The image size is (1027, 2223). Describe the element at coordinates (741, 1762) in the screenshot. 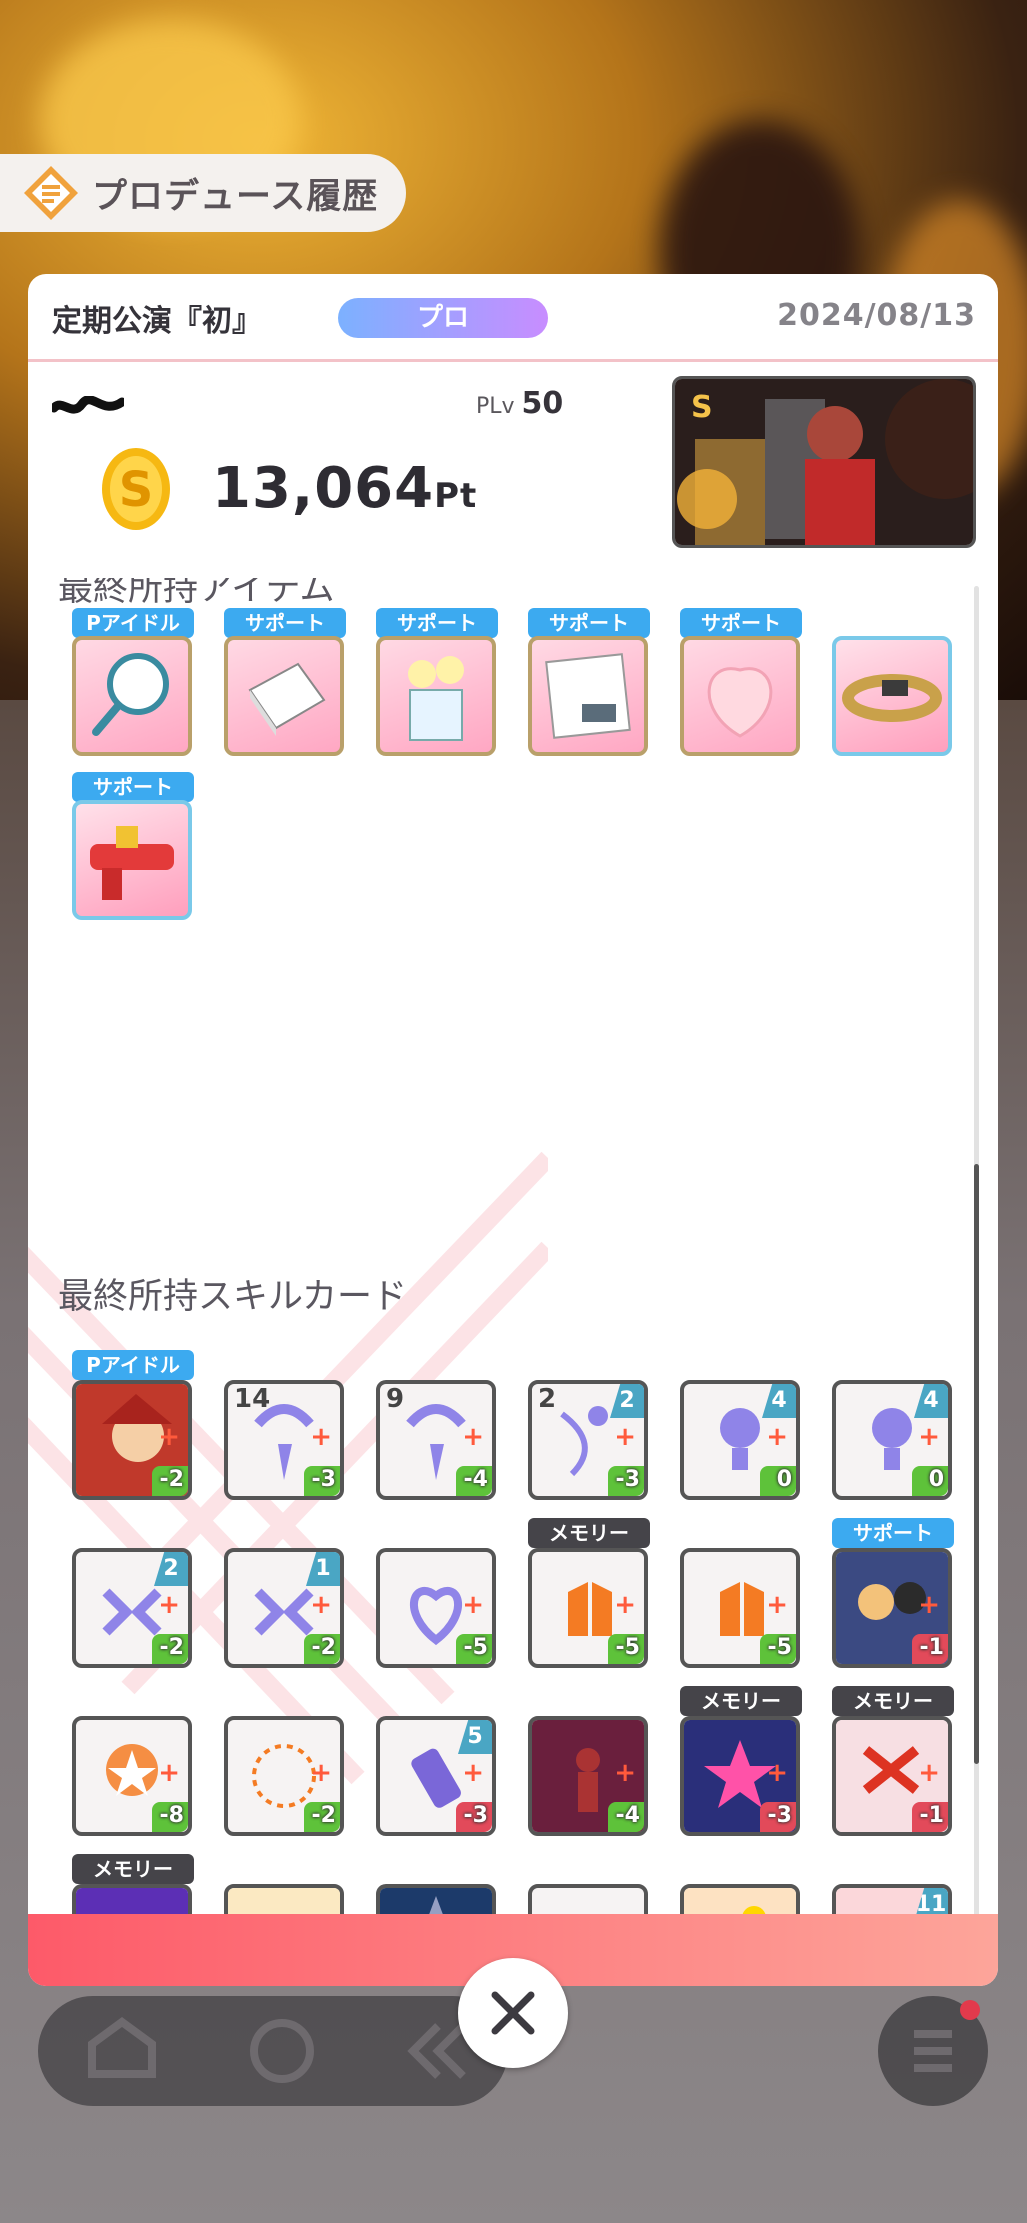

I see `skill-card: メモリー + -3` at that location.